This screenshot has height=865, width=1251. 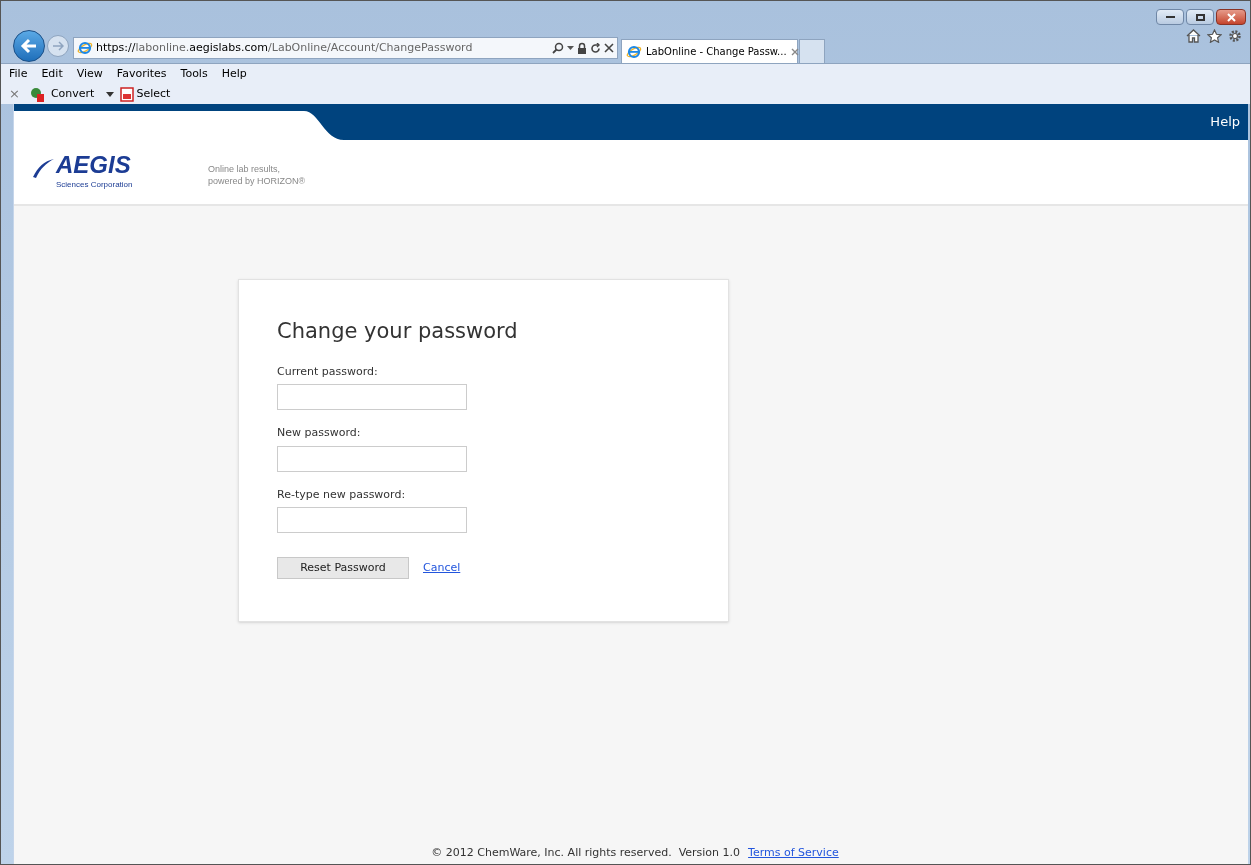 What do you see at coordinates (153, 94) in the screenshot?
I see `select-button: Select` at bounding box center [153, 94].